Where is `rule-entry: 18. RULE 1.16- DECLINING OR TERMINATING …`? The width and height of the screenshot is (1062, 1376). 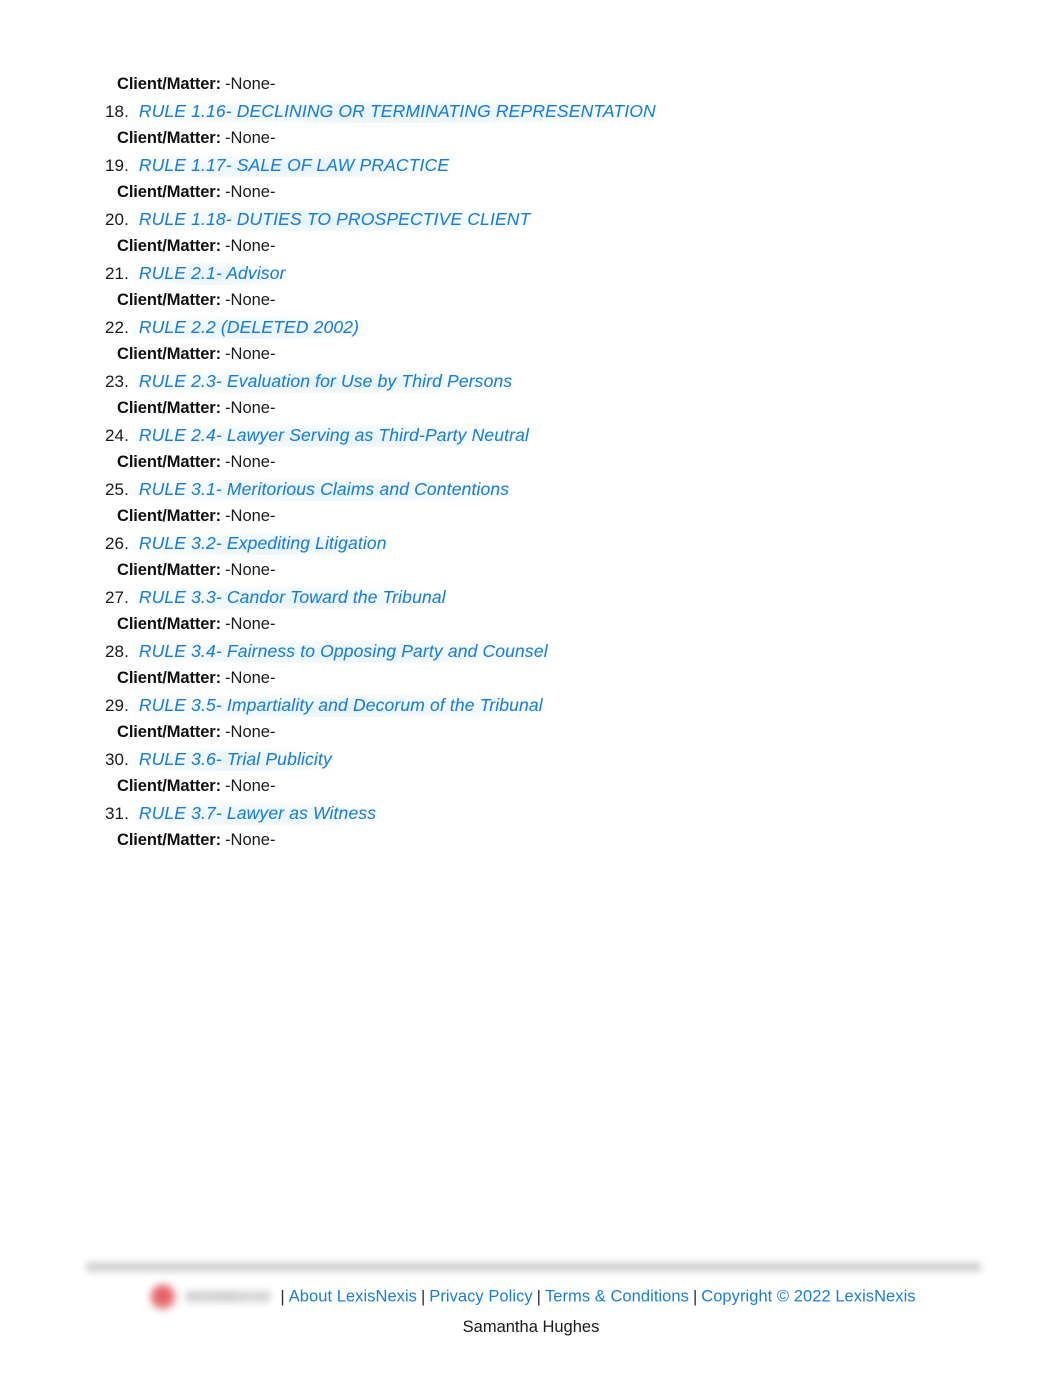
rule-entry: 18. RULE 1.16- DECLINING OR TERMINATING … is located at coordinates (531, 125).